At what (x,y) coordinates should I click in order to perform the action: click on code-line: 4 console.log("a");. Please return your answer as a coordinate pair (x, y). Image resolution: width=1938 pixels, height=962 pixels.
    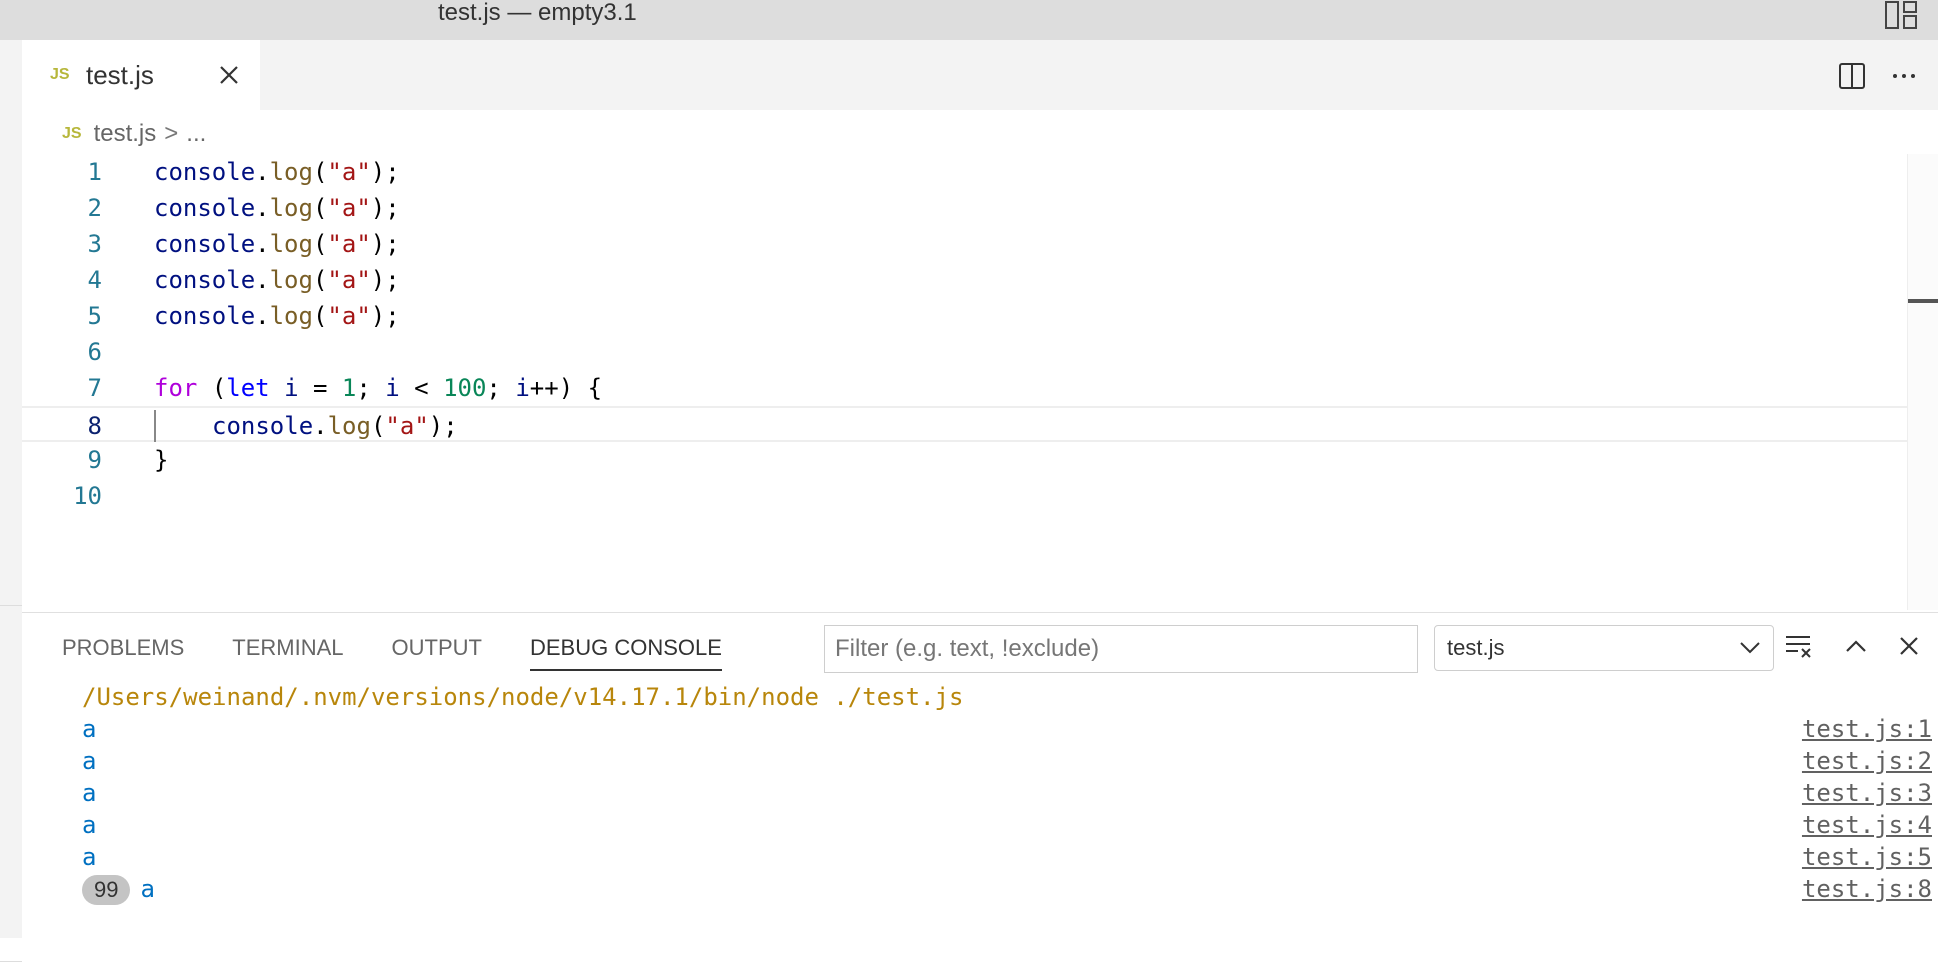
    Looking at the image, I should click on (980, 280).